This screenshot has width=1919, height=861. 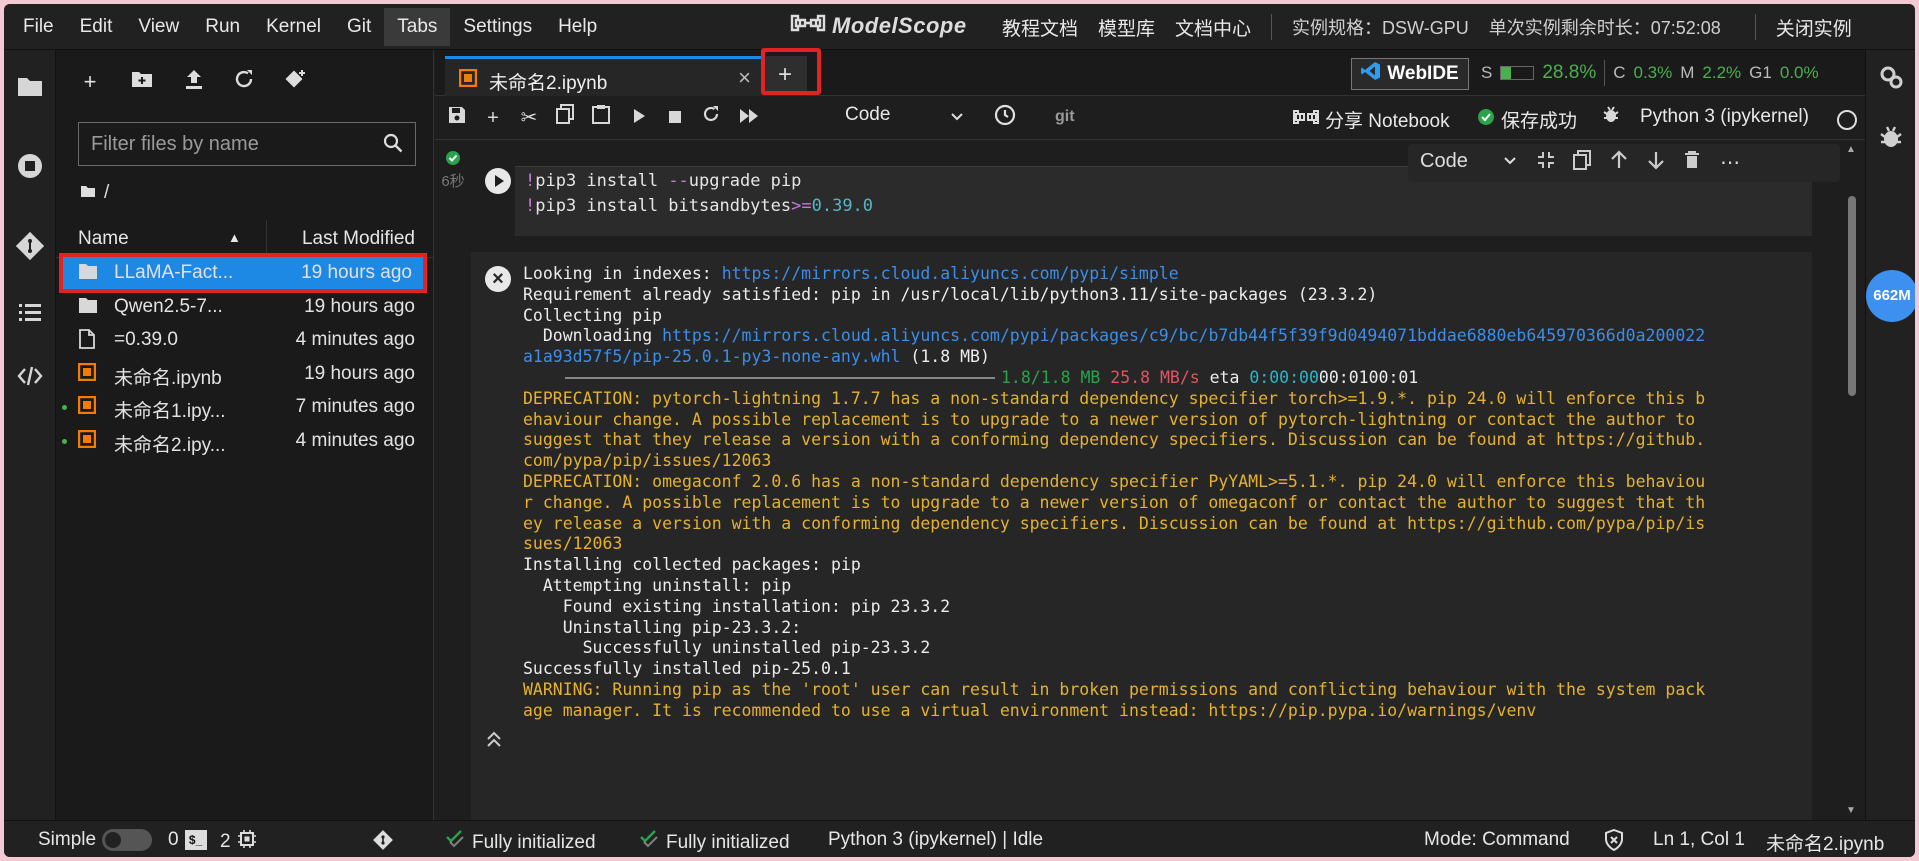 What do you see at coordinates (565, 118) in the screenshot?
I see `copy-icon` at bounding box center [565, 118].